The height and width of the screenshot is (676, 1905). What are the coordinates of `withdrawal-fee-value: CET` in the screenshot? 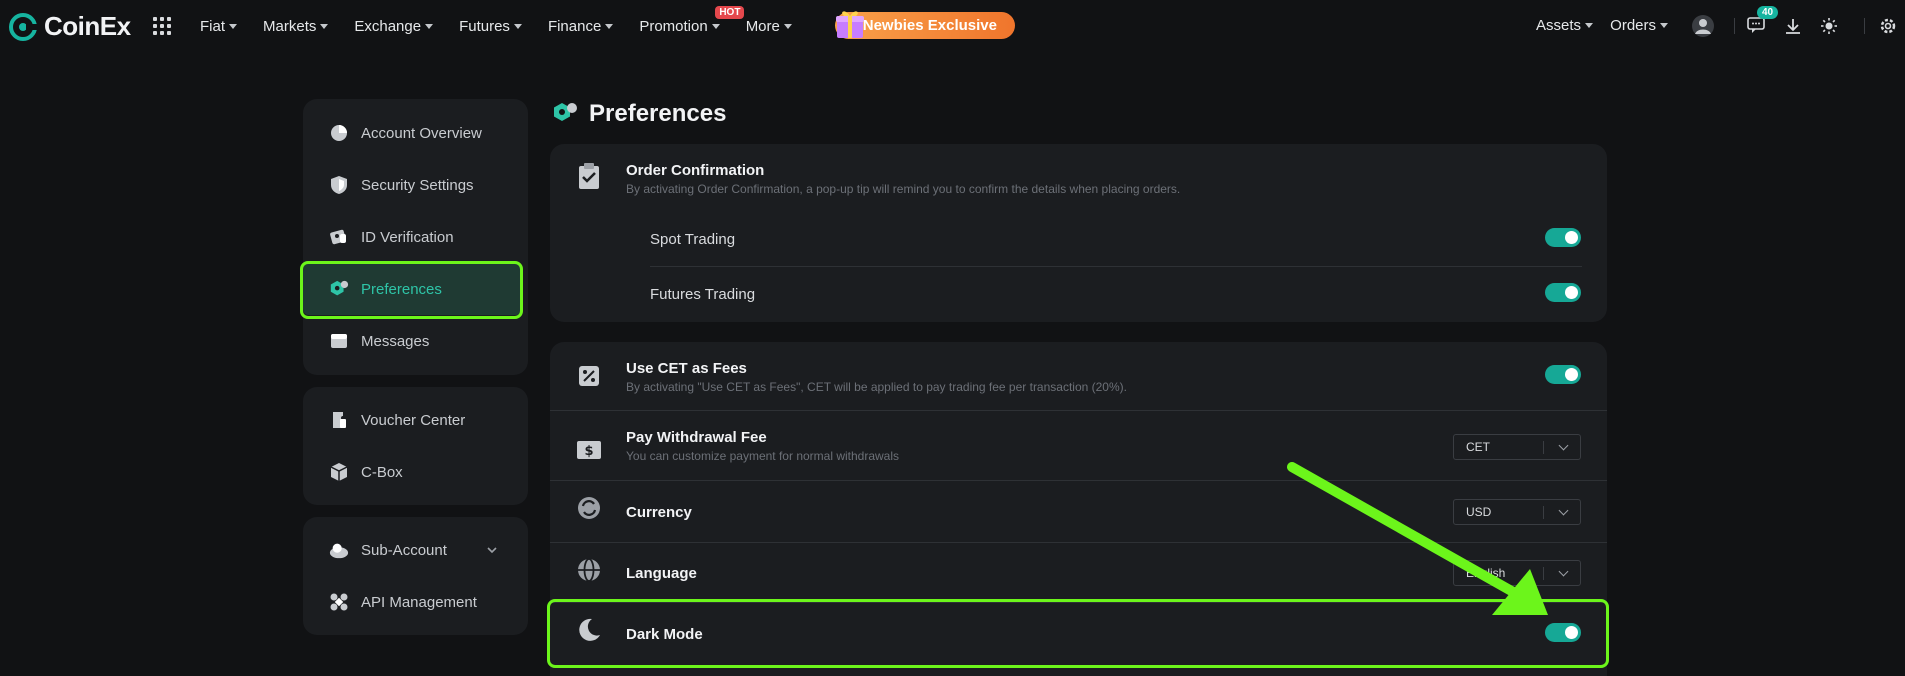 It's located at (1478, 447).